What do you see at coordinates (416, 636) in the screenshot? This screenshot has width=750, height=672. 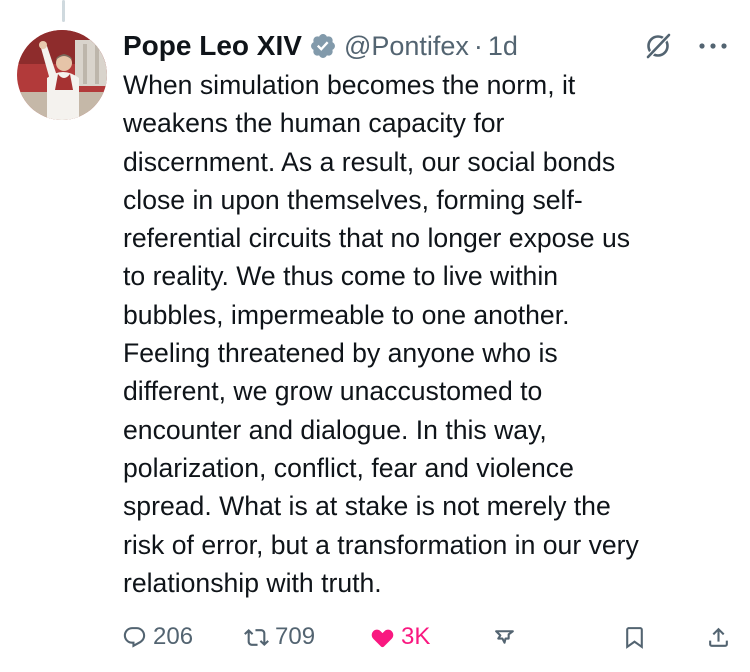 I see `like-count: 3K` at bounding box center [416, 636].